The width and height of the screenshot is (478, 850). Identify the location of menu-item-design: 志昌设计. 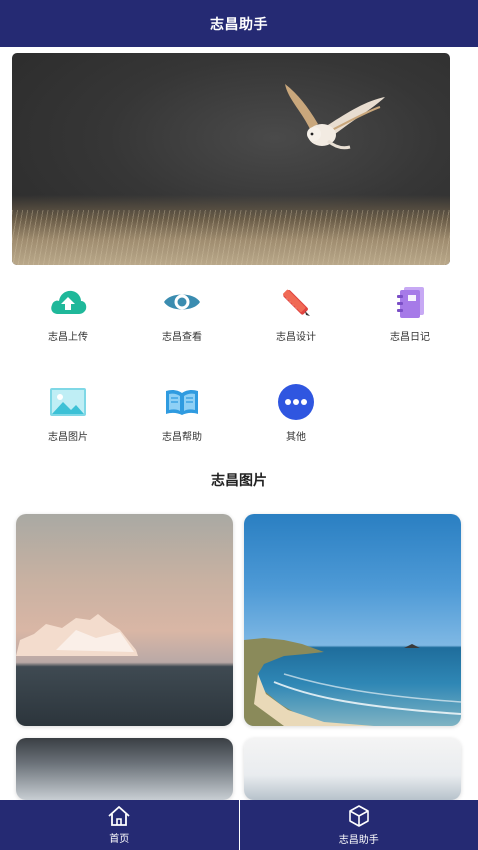
(296, 317).